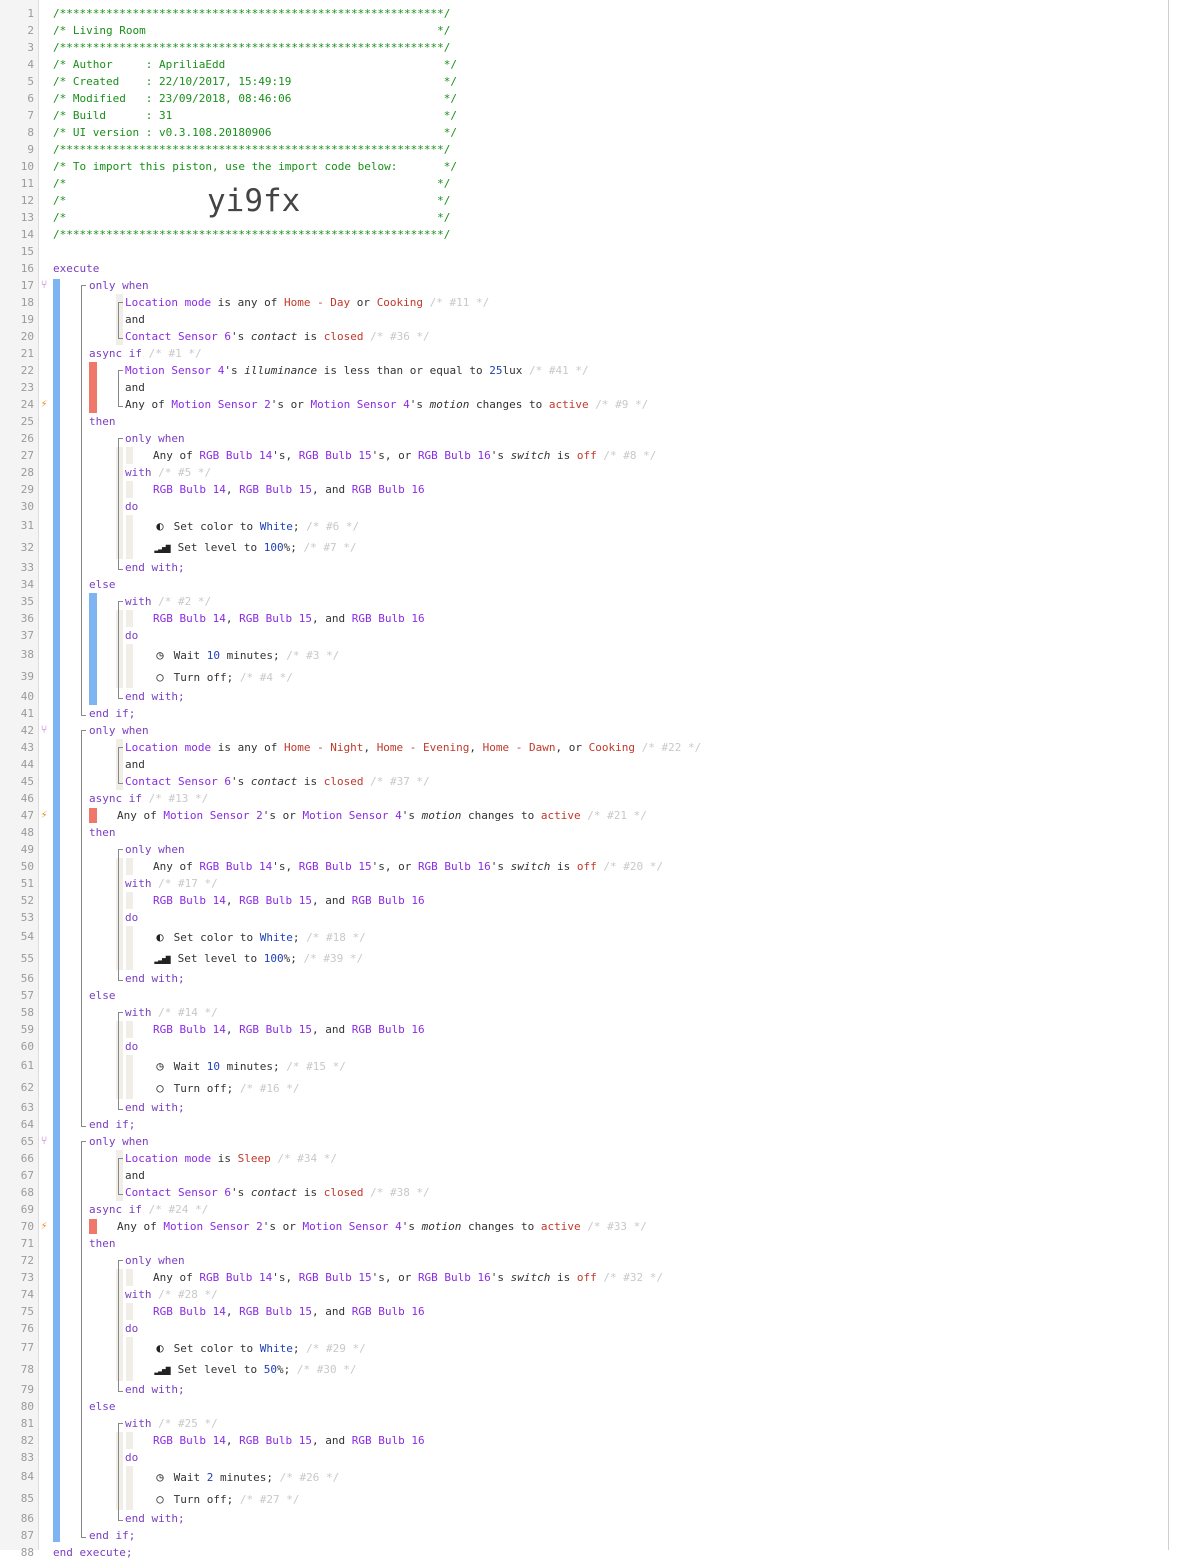 Image resolution: width=1178 pixels, height=1561 pixels. What do you see at coordinates (255, 81) in the screenshot?
I see `line-text: /* Created : 22/10/2017, 15:49:19 */` at bounding box center [255, 81].